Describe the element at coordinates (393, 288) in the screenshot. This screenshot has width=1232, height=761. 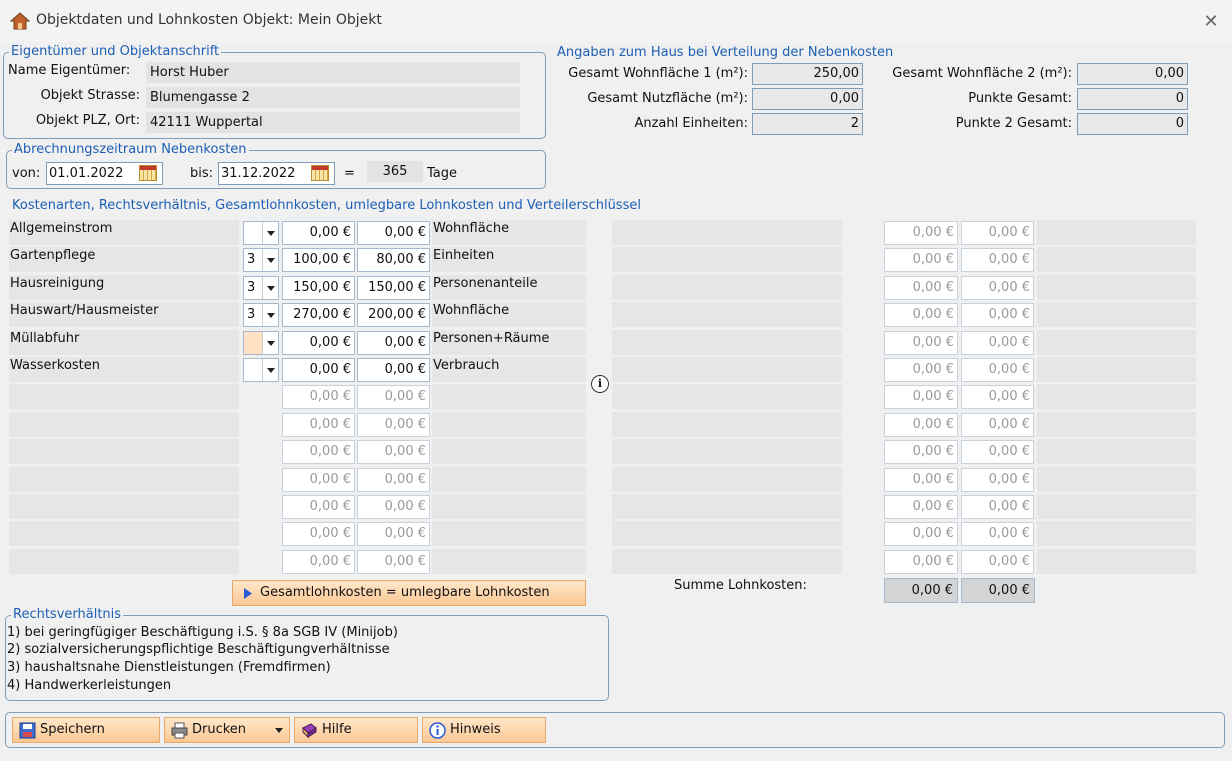
I see `allocable-cost-field: 150,00 €` at that location.